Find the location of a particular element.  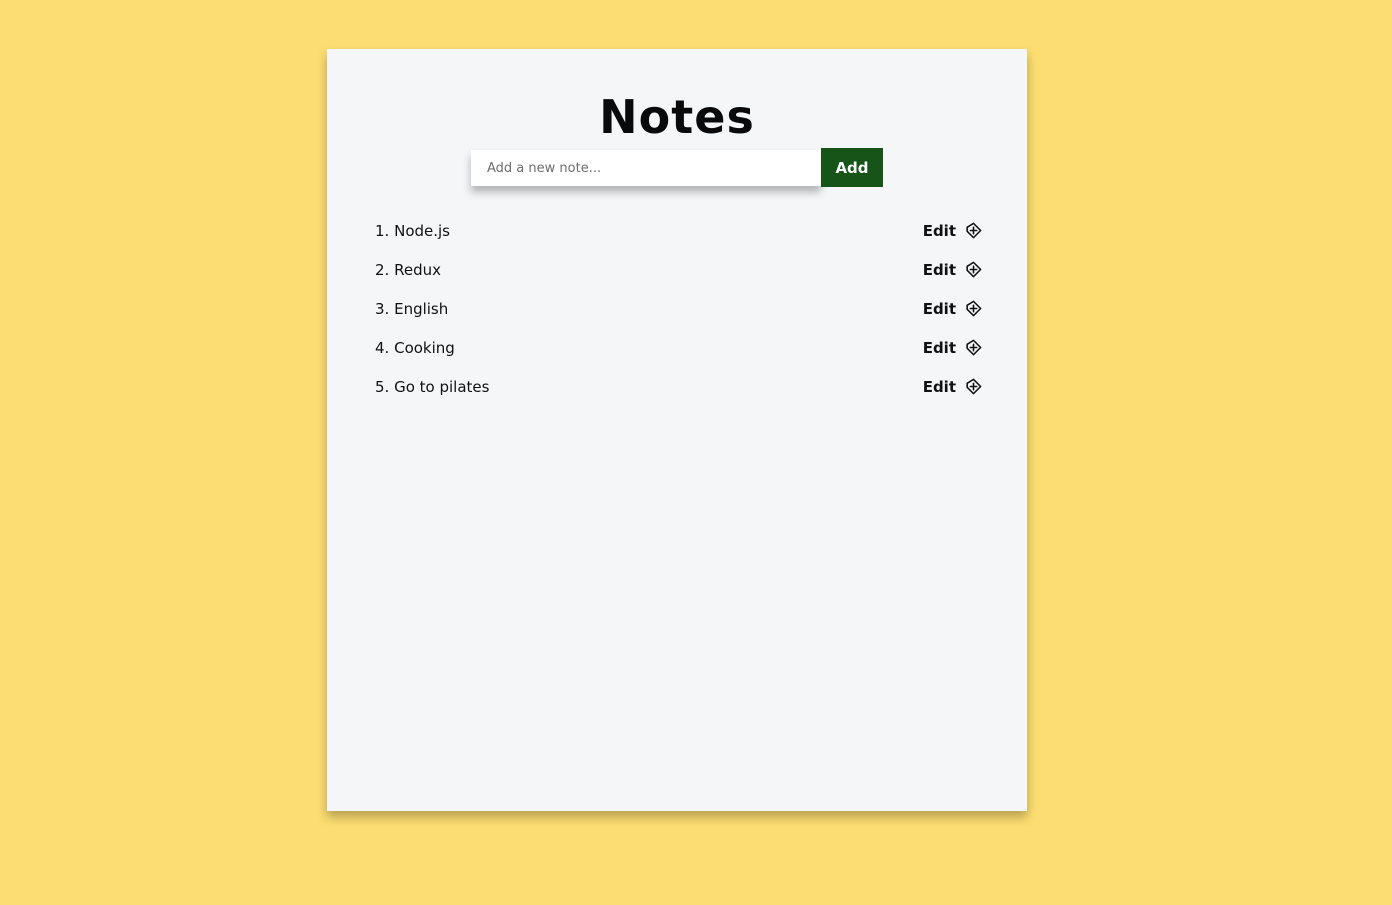

list-item: 3. English Edit is located at coordinates (679, 308).